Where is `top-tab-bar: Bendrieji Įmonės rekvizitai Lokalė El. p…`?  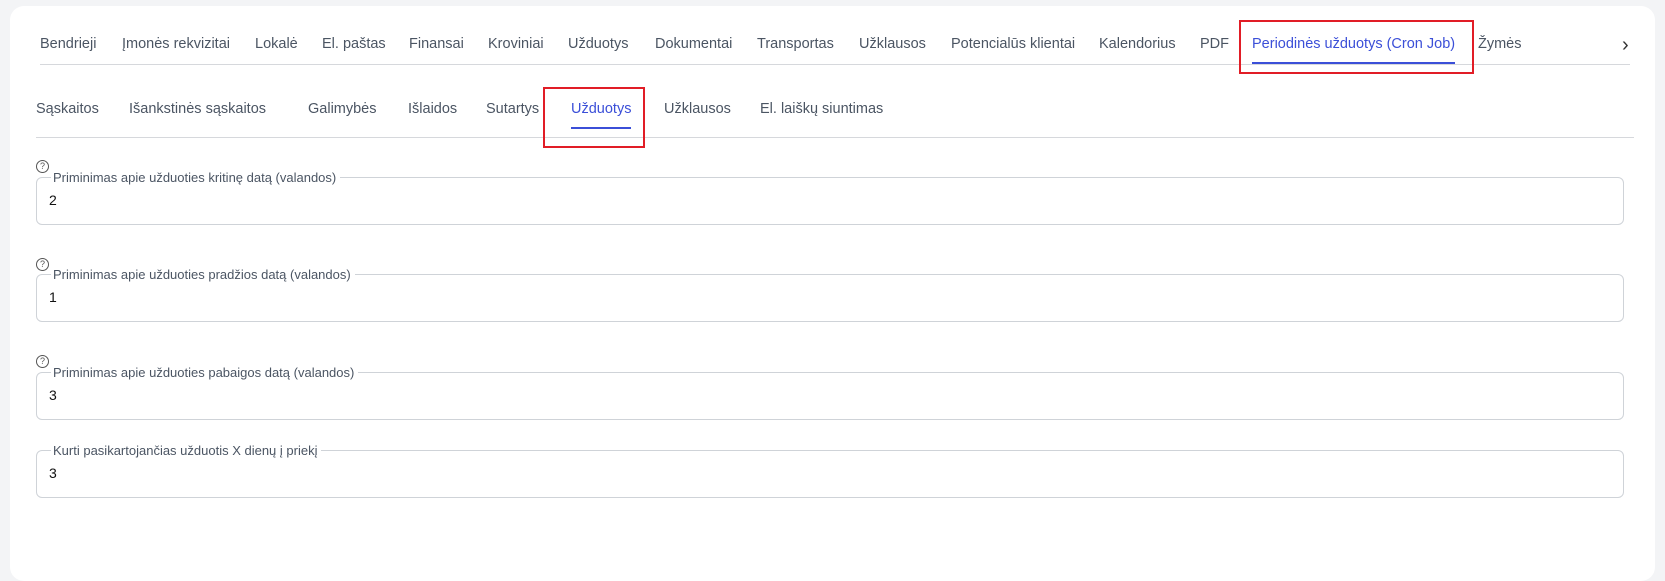 top-tab-bar: Bendrieji Įmonės rekvizitai Lokalė El. p… is located at coordinates (835, 35).